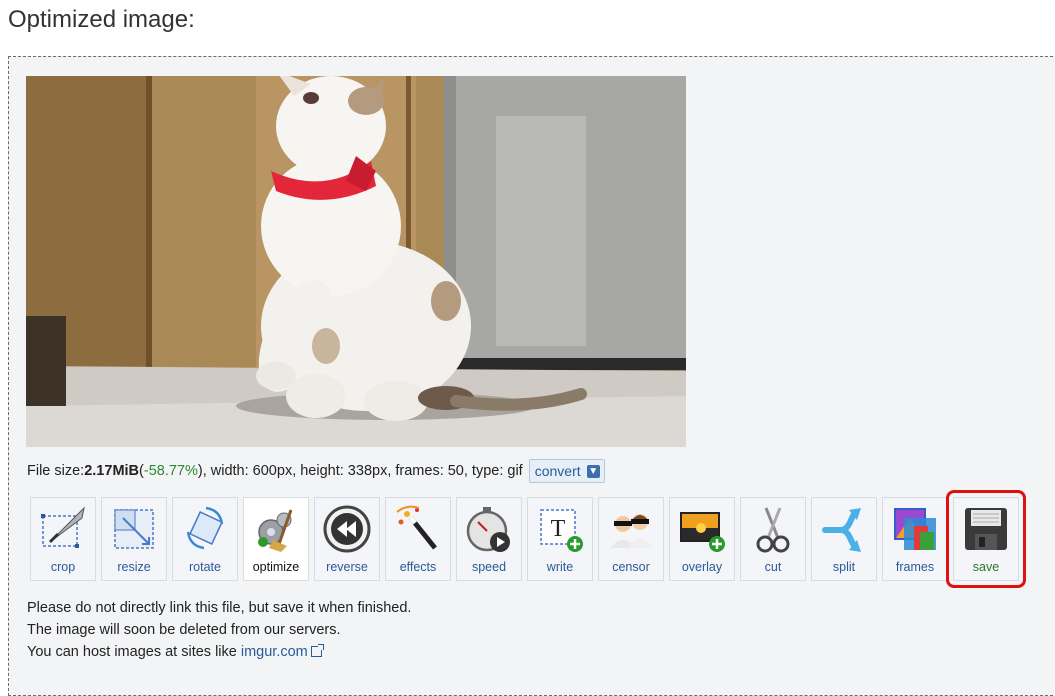  I want to click on tool-label: save, so click(986, 567).